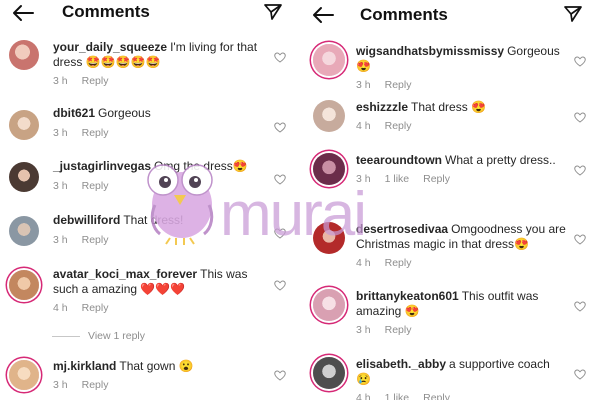  Describe the element at coordinates (500, 160) in the screenshot. I see `comment-text: What a pretty dress..` at that location.